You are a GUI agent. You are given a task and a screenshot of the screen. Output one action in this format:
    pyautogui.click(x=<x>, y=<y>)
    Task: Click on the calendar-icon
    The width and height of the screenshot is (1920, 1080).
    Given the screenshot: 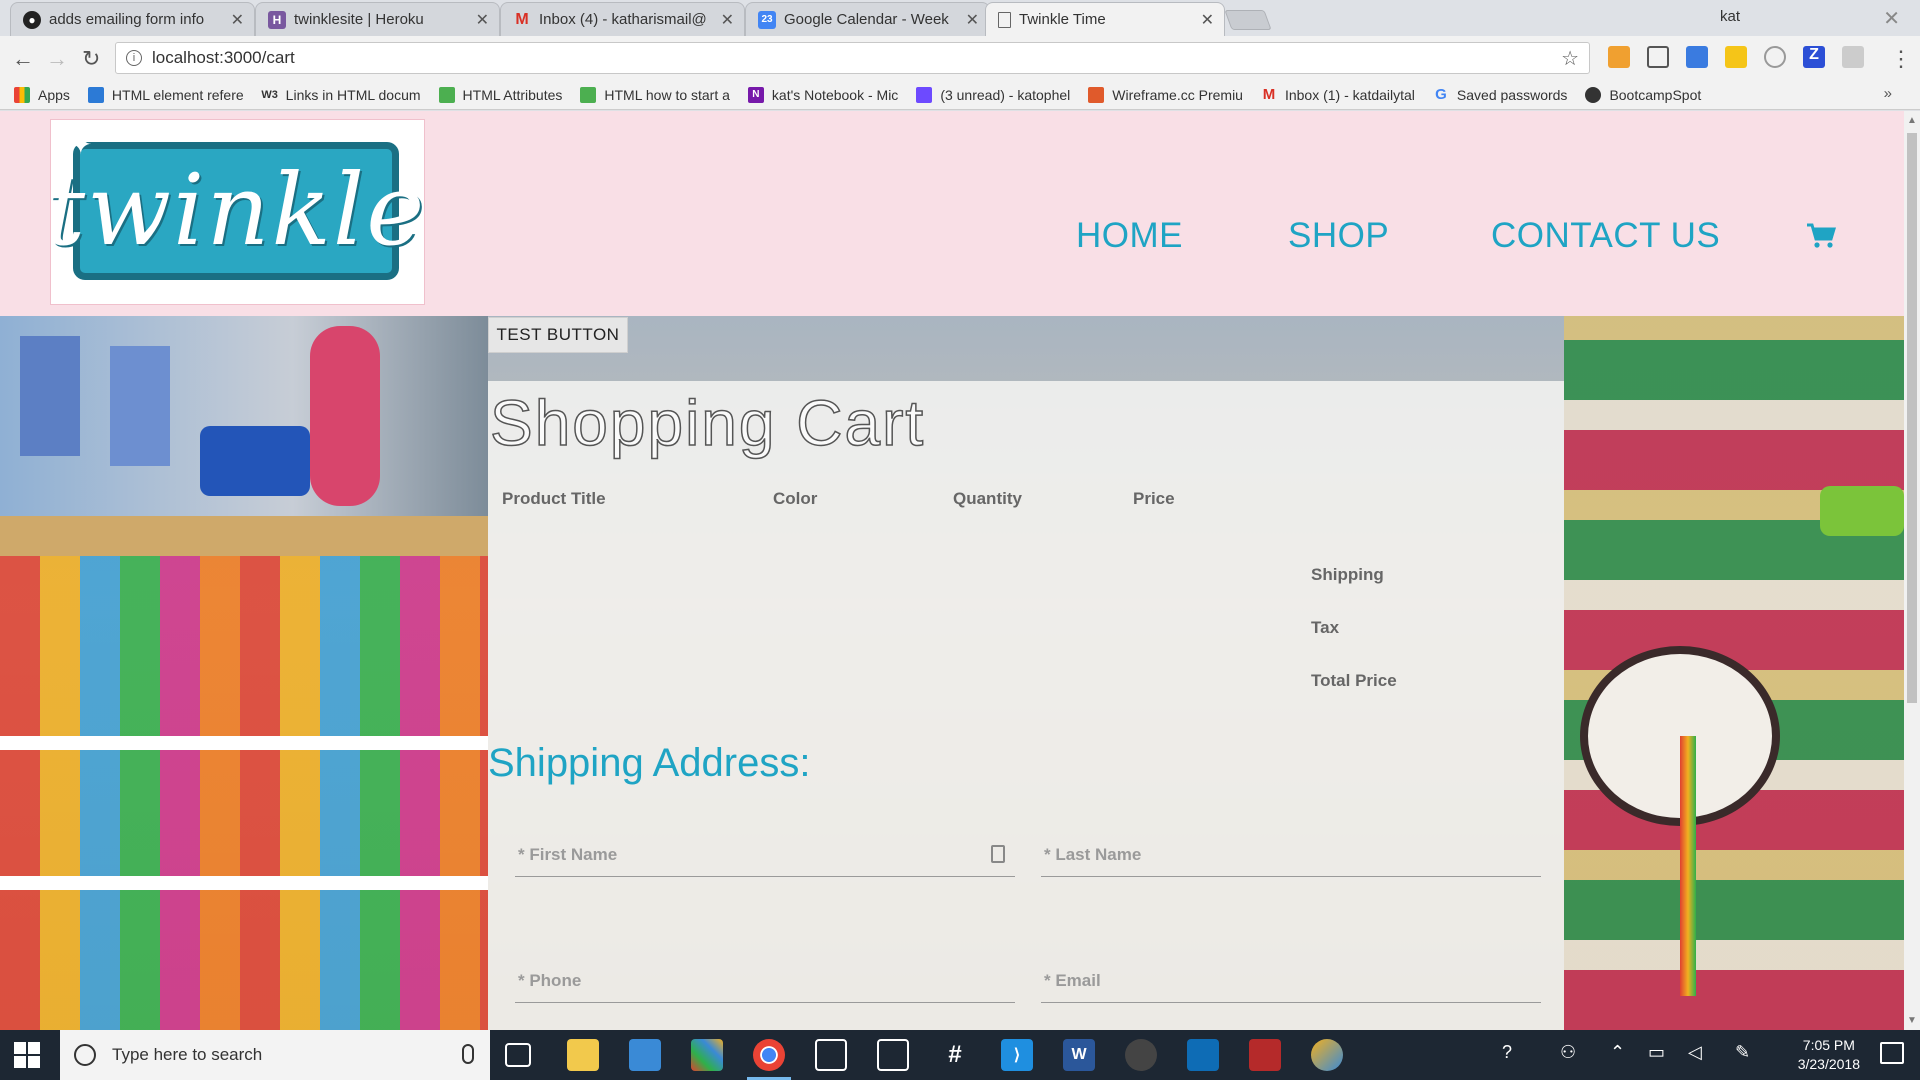 What is the action you would take?
    pyautogui.click(x=893, y=1055)
    